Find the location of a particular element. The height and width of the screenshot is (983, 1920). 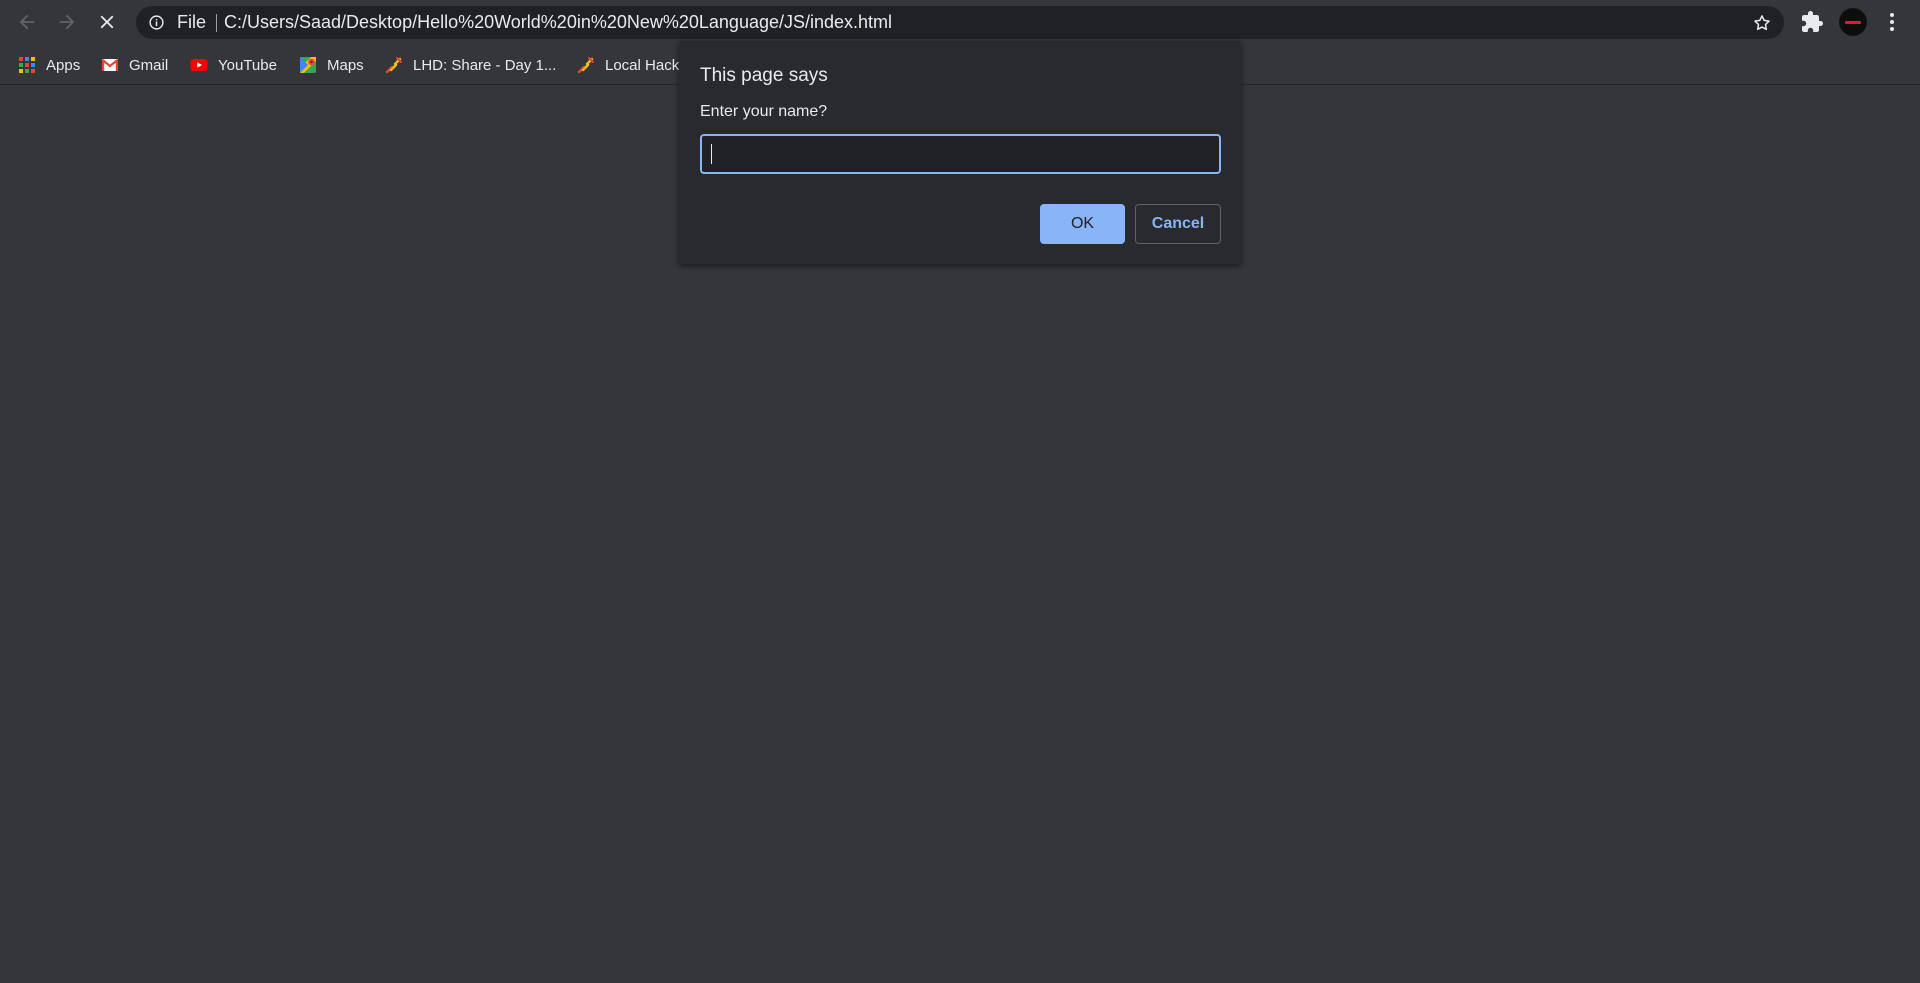

text-caret is located at coordinates (711, 154).